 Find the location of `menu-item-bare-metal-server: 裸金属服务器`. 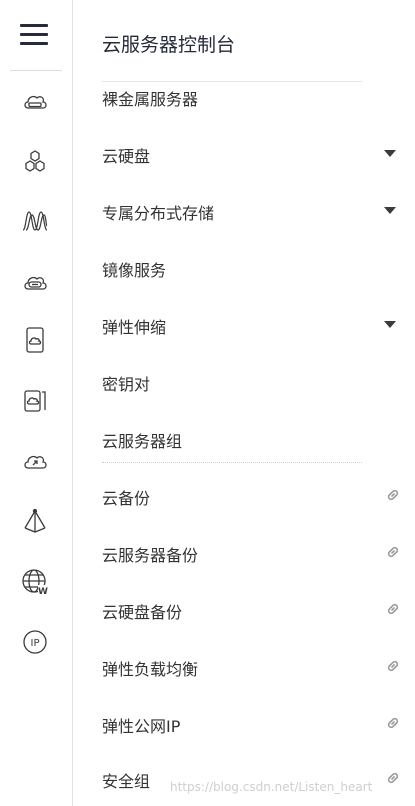

menu-item-bare-metal-server: 裸金属服务器 is located at coordinates (252, 97).